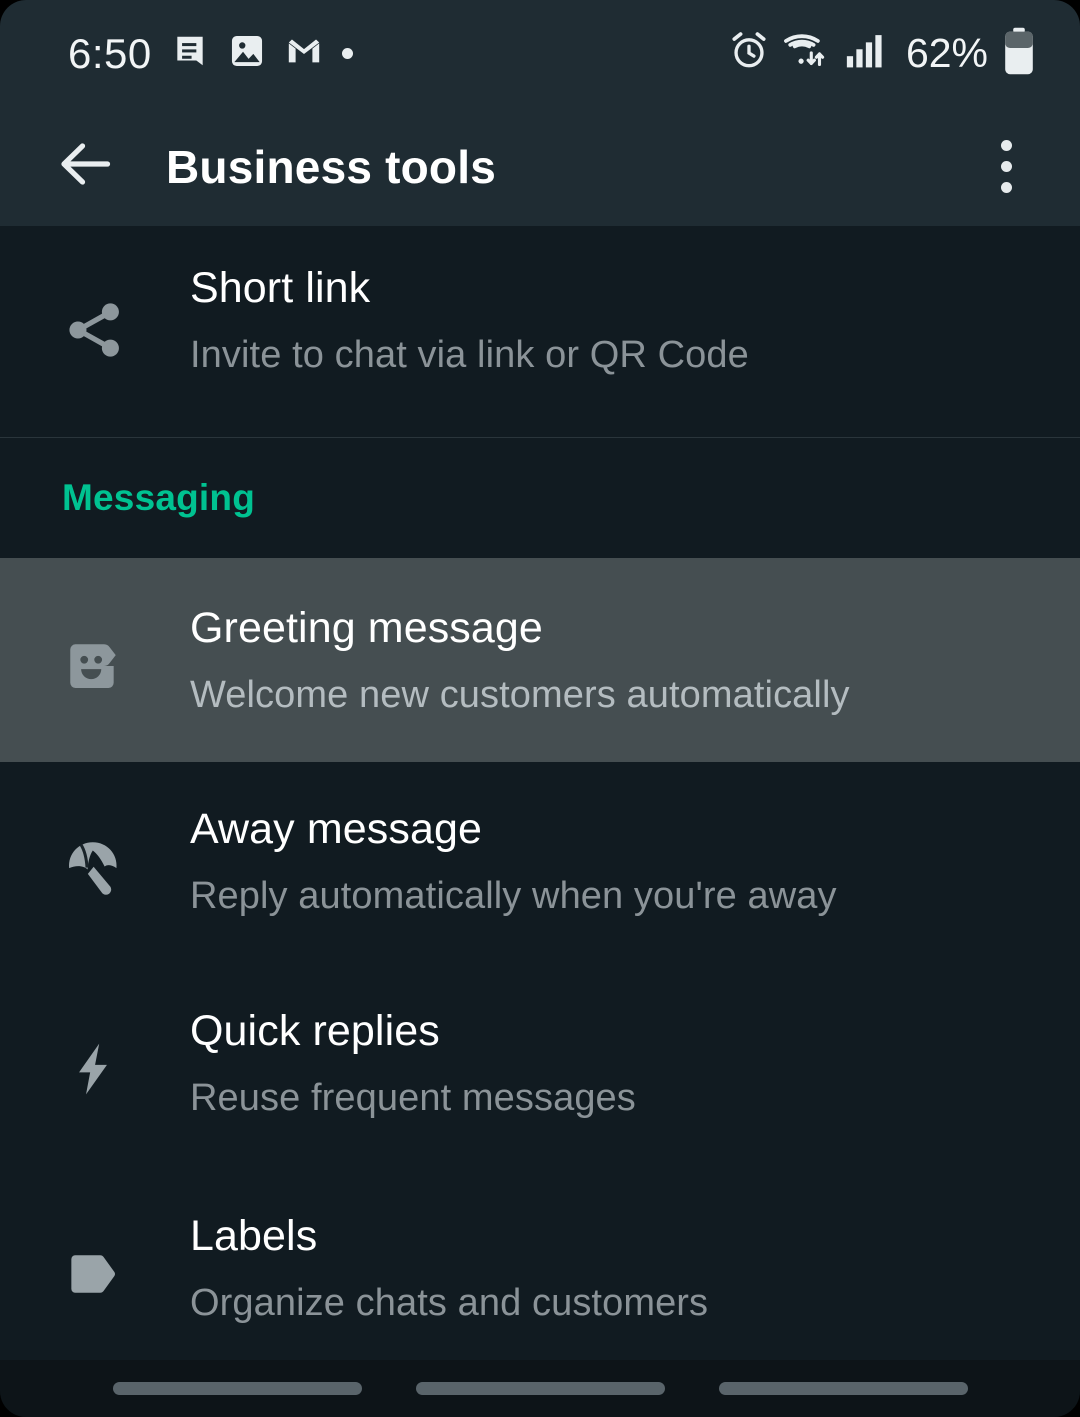 The height and width of the screenshot is (1417, 1080). I want to click on list-item-title: Labels, so click(254, 1236).